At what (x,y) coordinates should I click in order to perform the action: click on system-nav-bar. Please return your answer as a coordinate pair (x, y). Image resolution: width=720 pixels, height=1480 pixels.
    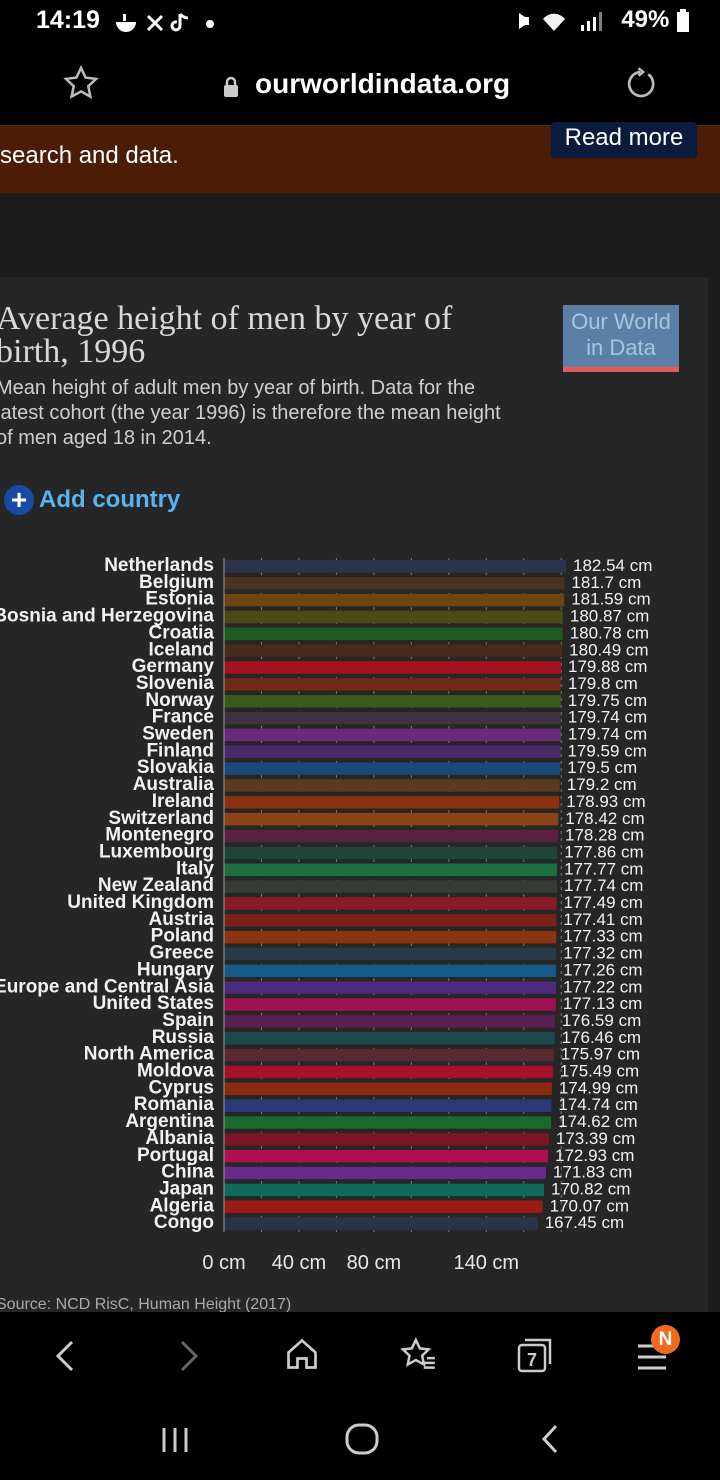
    Looking at the image, I should click on (360, 1439).